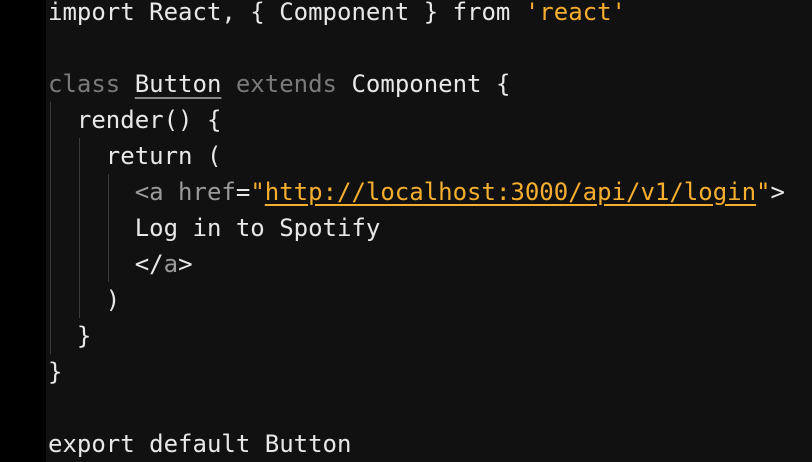 The image size is (812, 462). I want to click on tag-name: a, so click(156, 192).